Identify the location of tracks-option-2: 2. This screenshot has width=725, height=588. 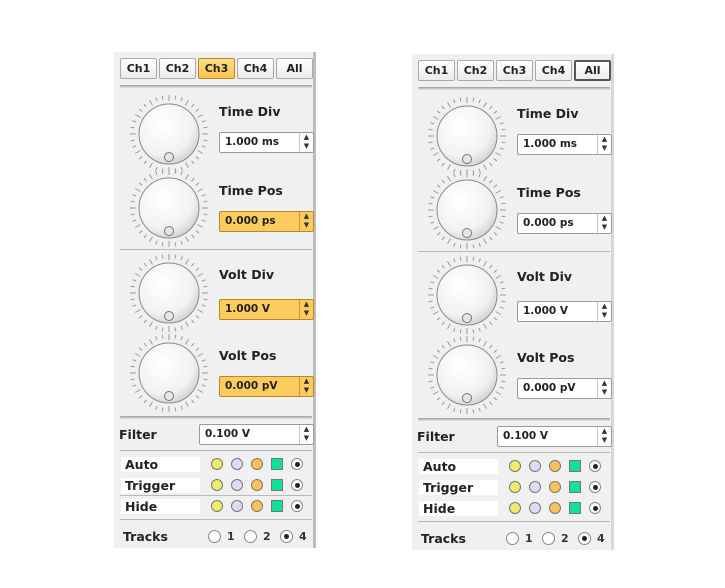
(267, 536).